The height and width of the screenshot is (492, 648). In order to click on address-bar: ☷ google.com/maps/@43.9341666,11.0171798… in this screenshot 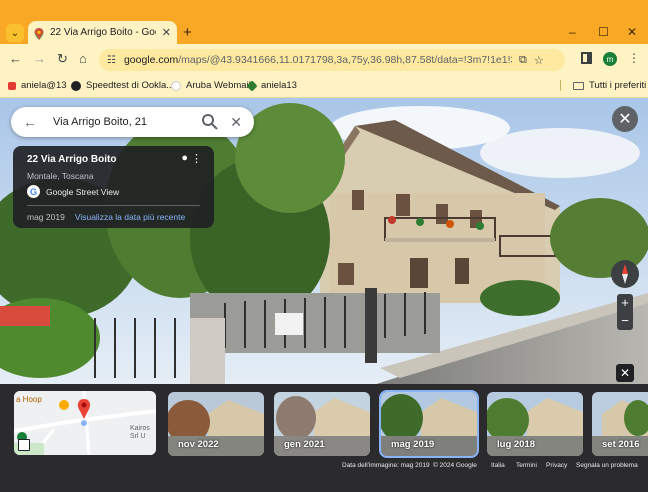, I will do `click(332, 60)`.